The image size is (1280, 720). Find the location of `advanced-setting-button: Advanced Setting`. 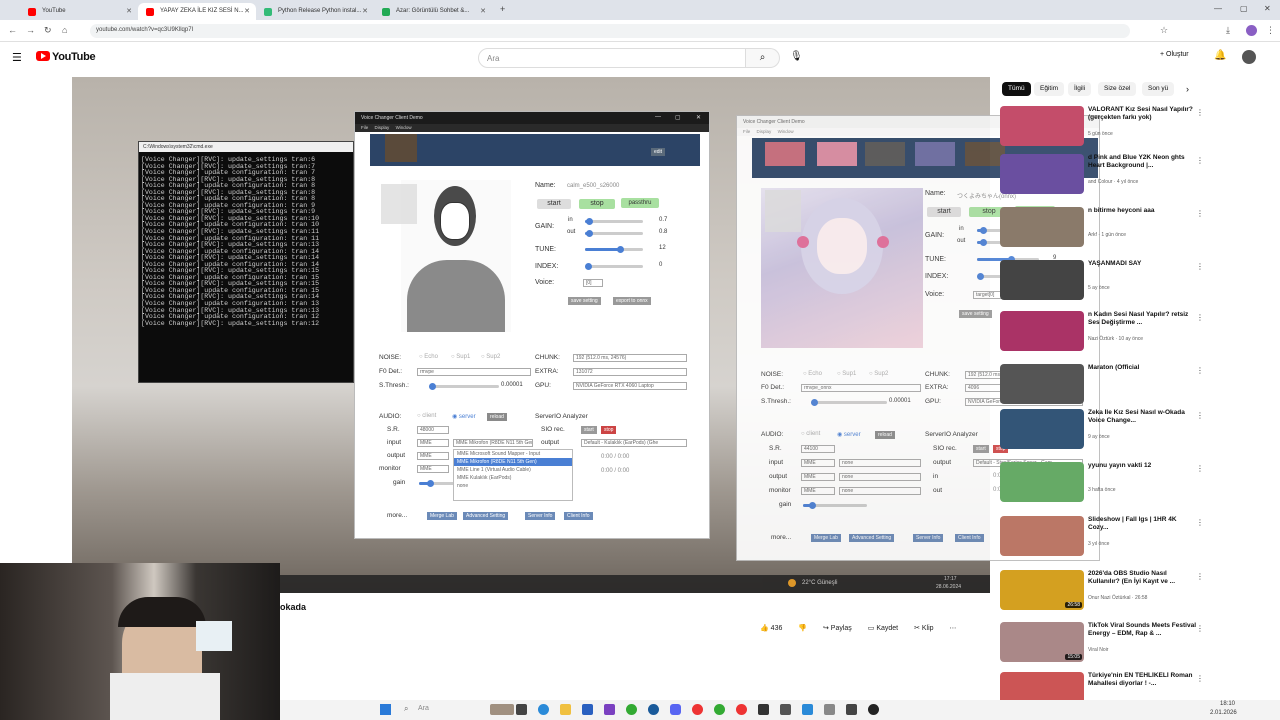

advanced-setting-button: Advanced Setting is located at coordinates (486, 516).